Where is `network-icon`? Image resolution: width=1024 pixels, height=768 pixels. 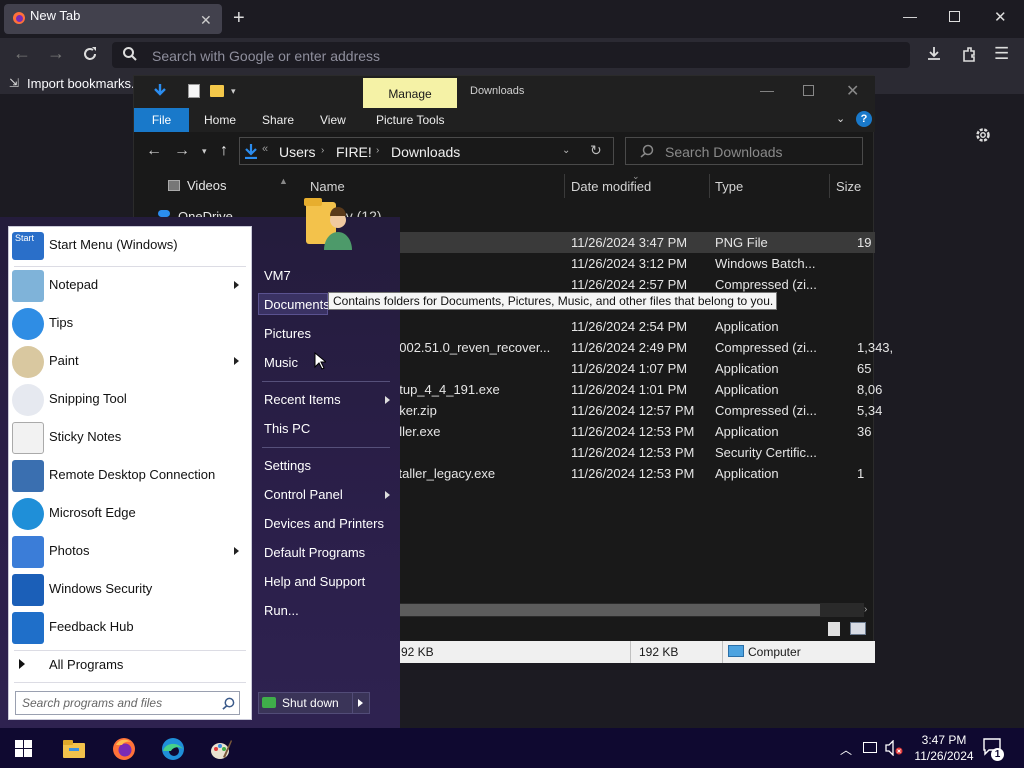 network-icon is located at coordinates (870, 747).